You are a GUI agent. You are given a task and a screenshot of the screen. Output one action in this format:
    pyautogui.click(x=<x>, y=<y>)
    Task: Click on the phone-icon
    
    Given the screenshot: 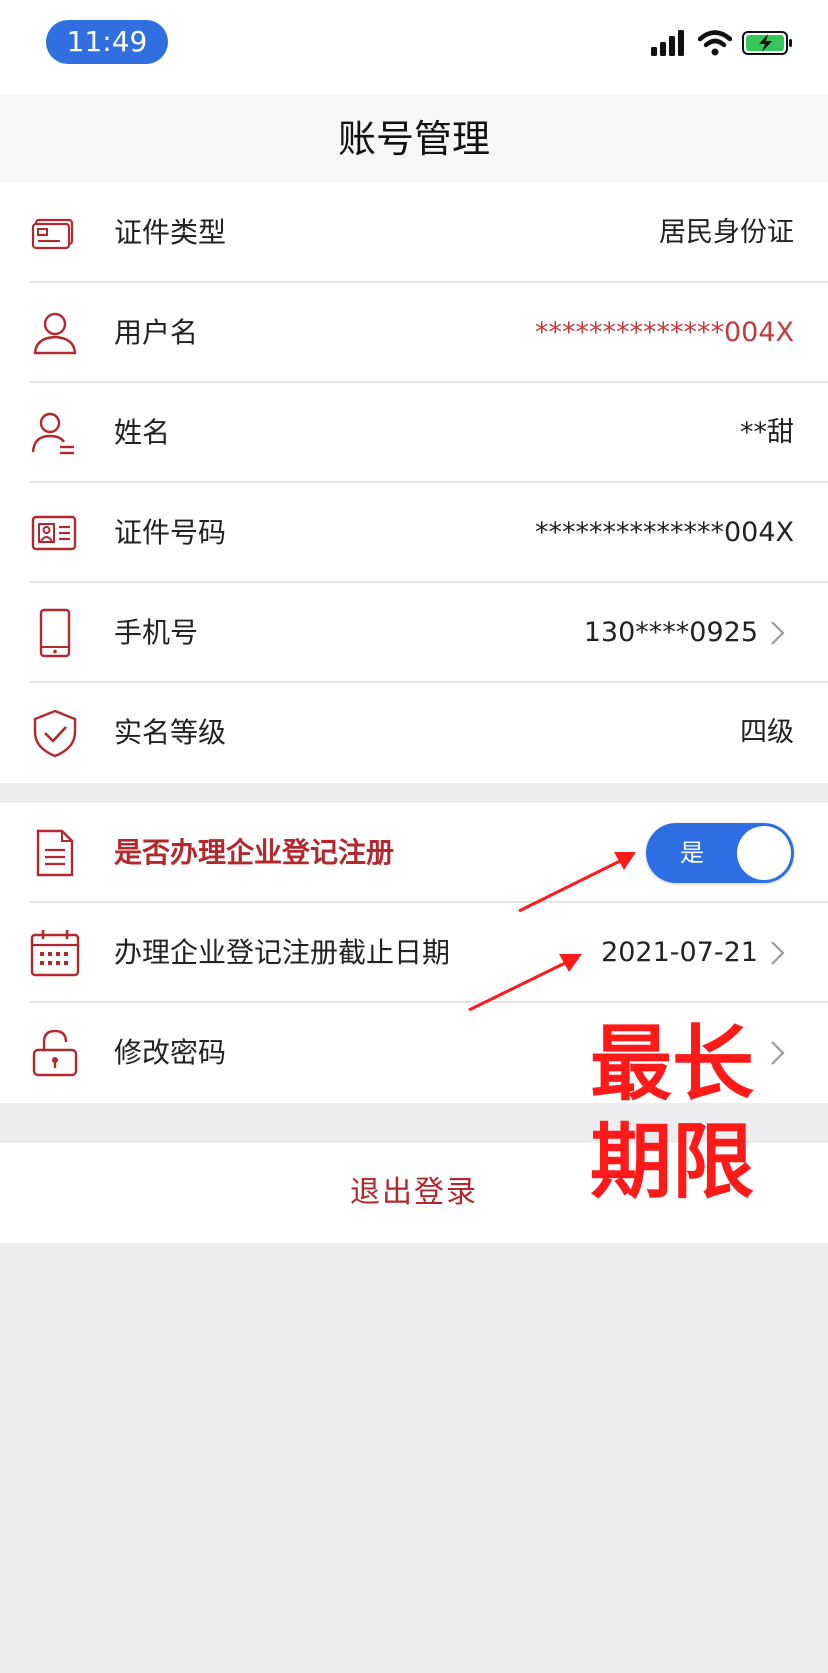 What is the action you would take?
    pyautogui.click(x=55, y=633)
    